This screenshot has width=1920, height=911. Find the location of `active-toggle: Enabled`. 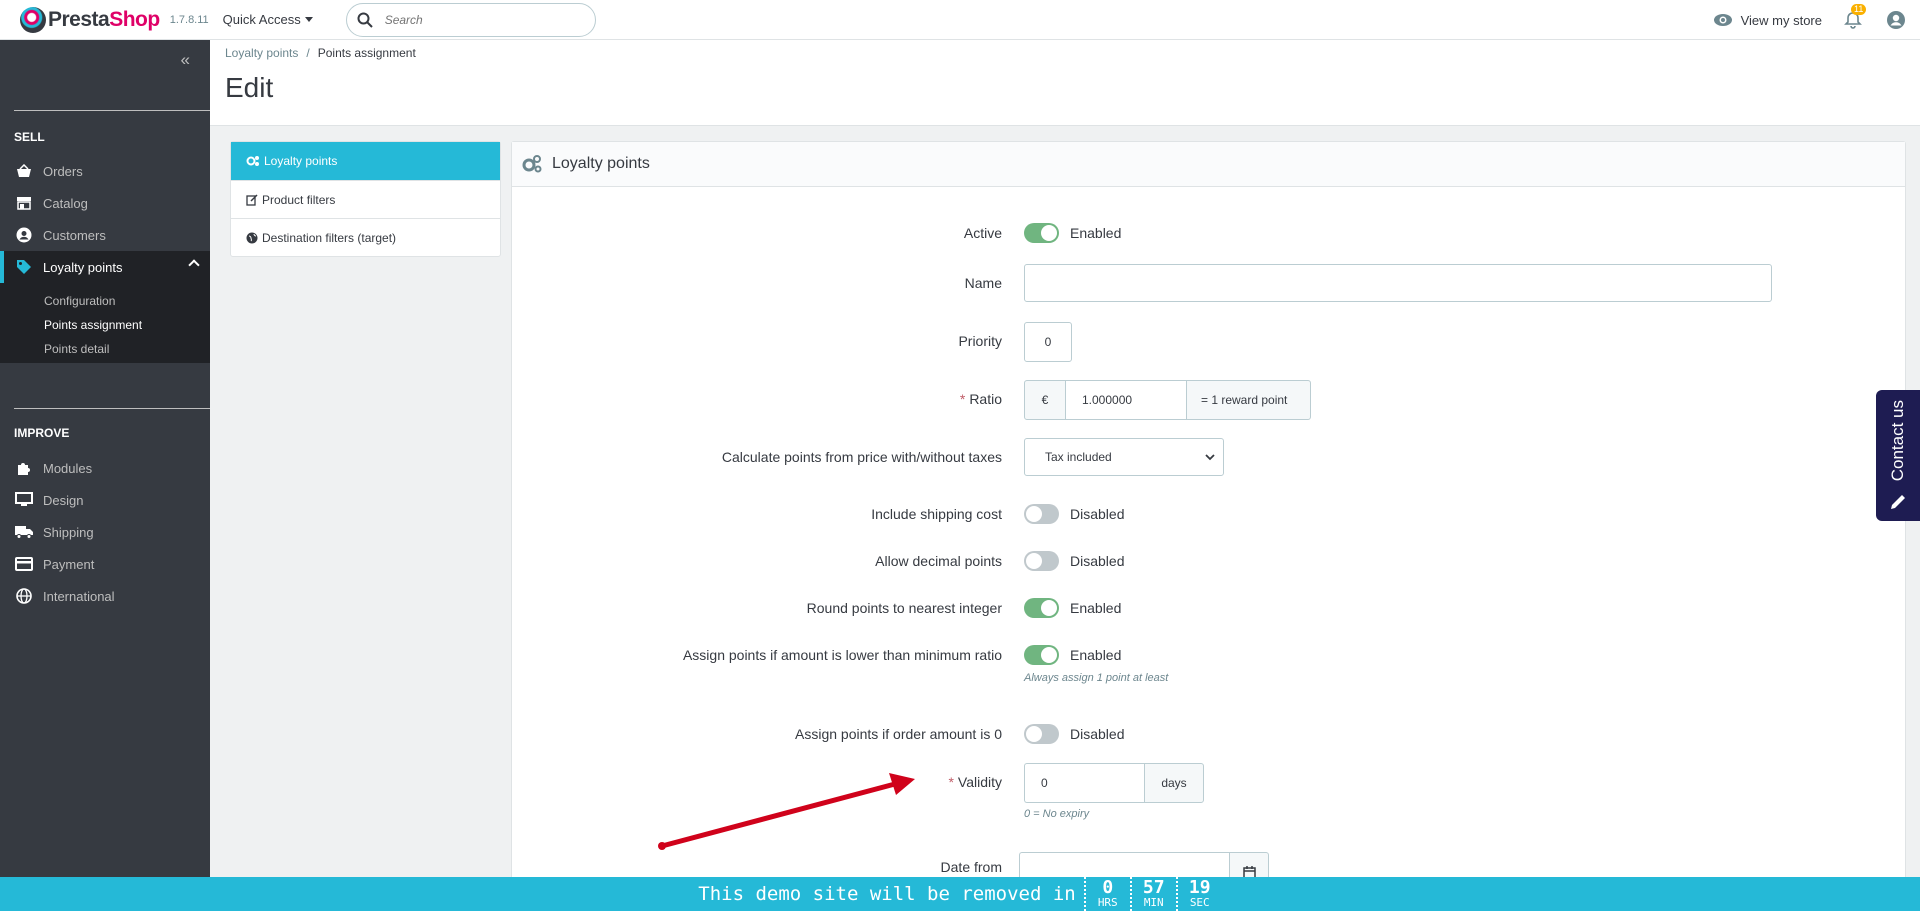

active-toggle: Enabled is located at coordinates (1072, 233).